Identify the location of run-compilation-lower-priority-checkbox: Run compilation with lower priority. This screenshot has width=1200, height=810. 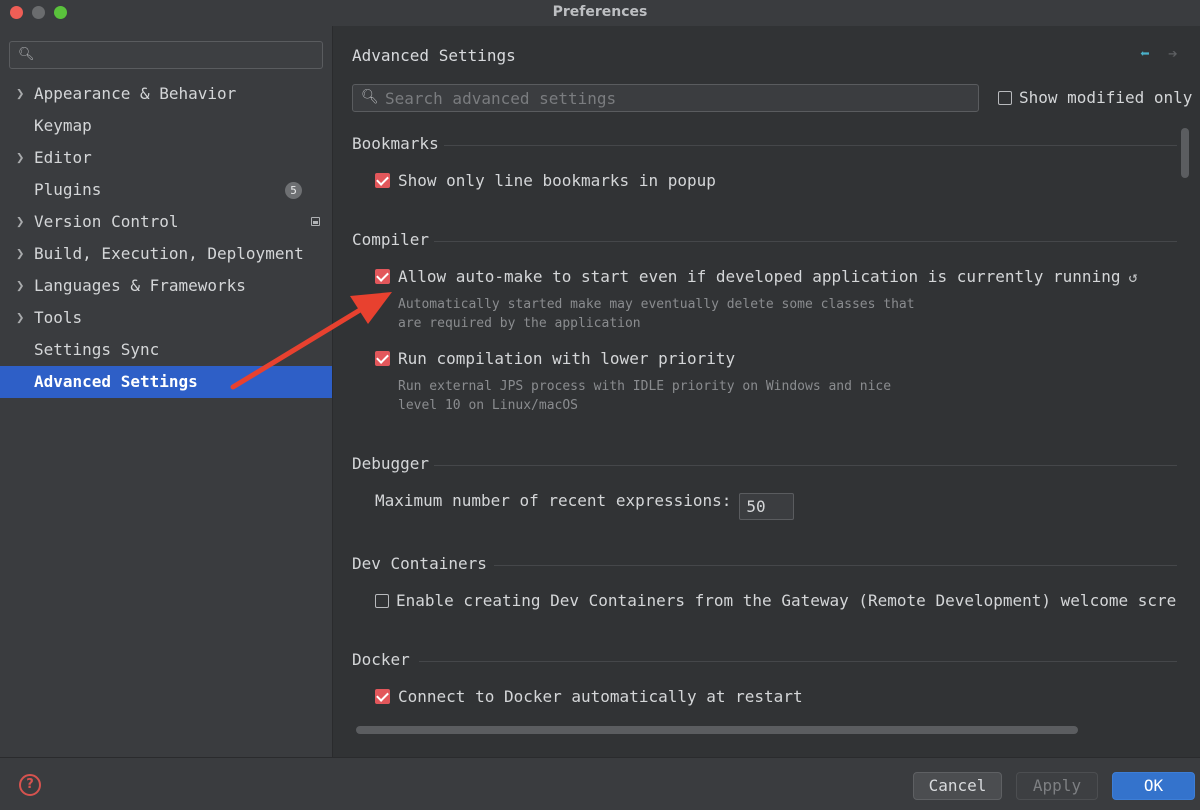
(555, 358).